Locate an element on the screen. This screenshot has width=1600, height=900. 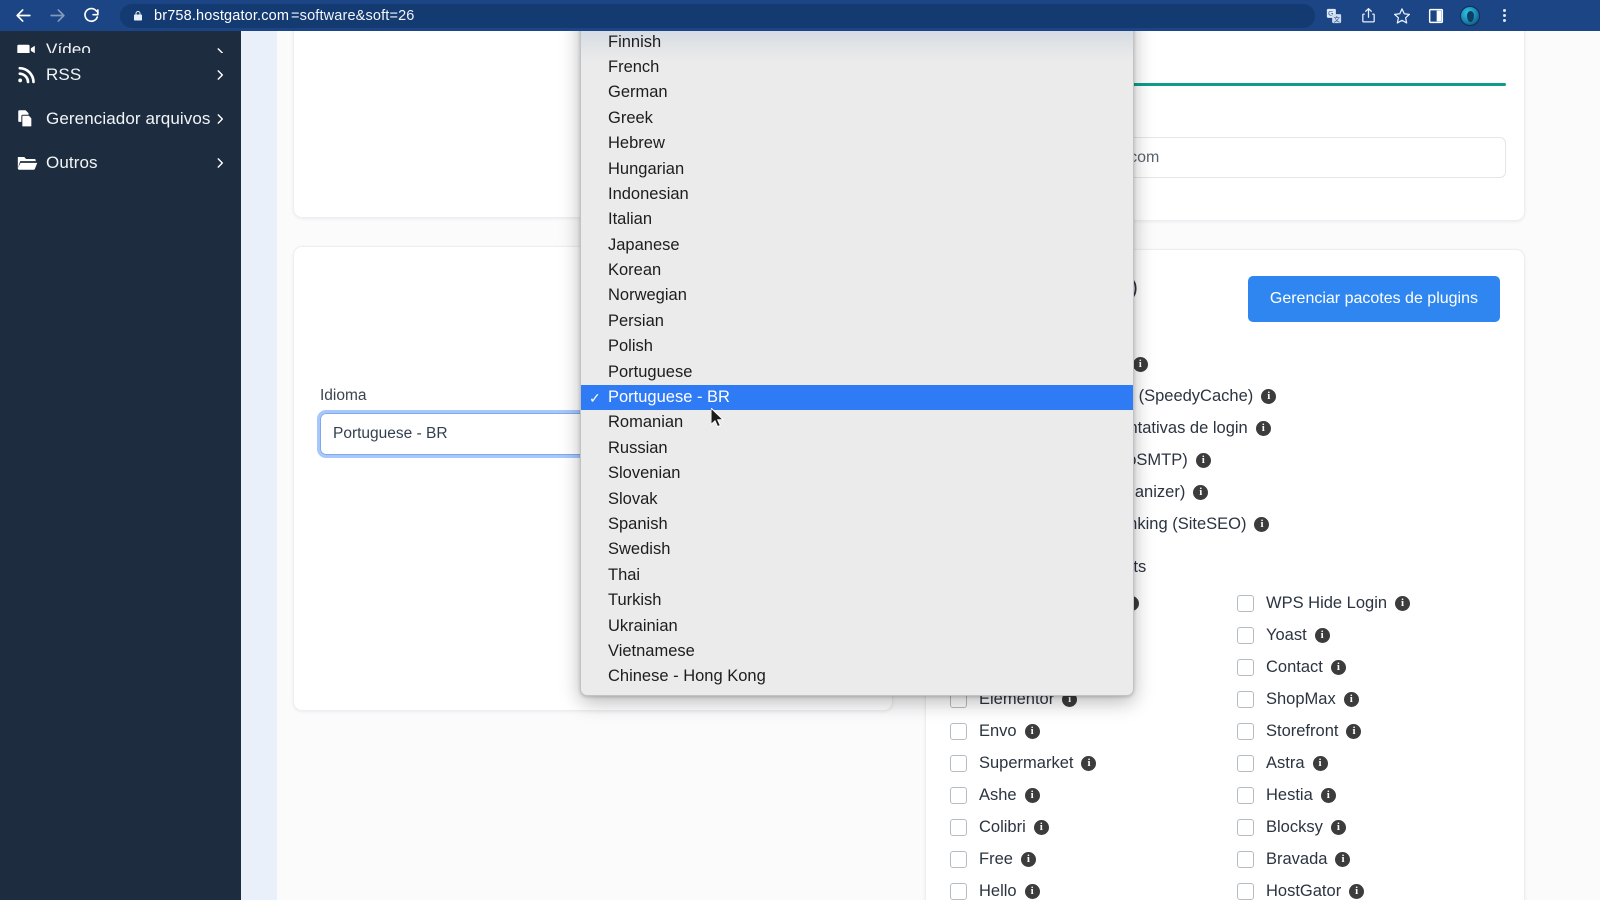
dropdown-option-label: Romanian is located at coordinates (646, 422).